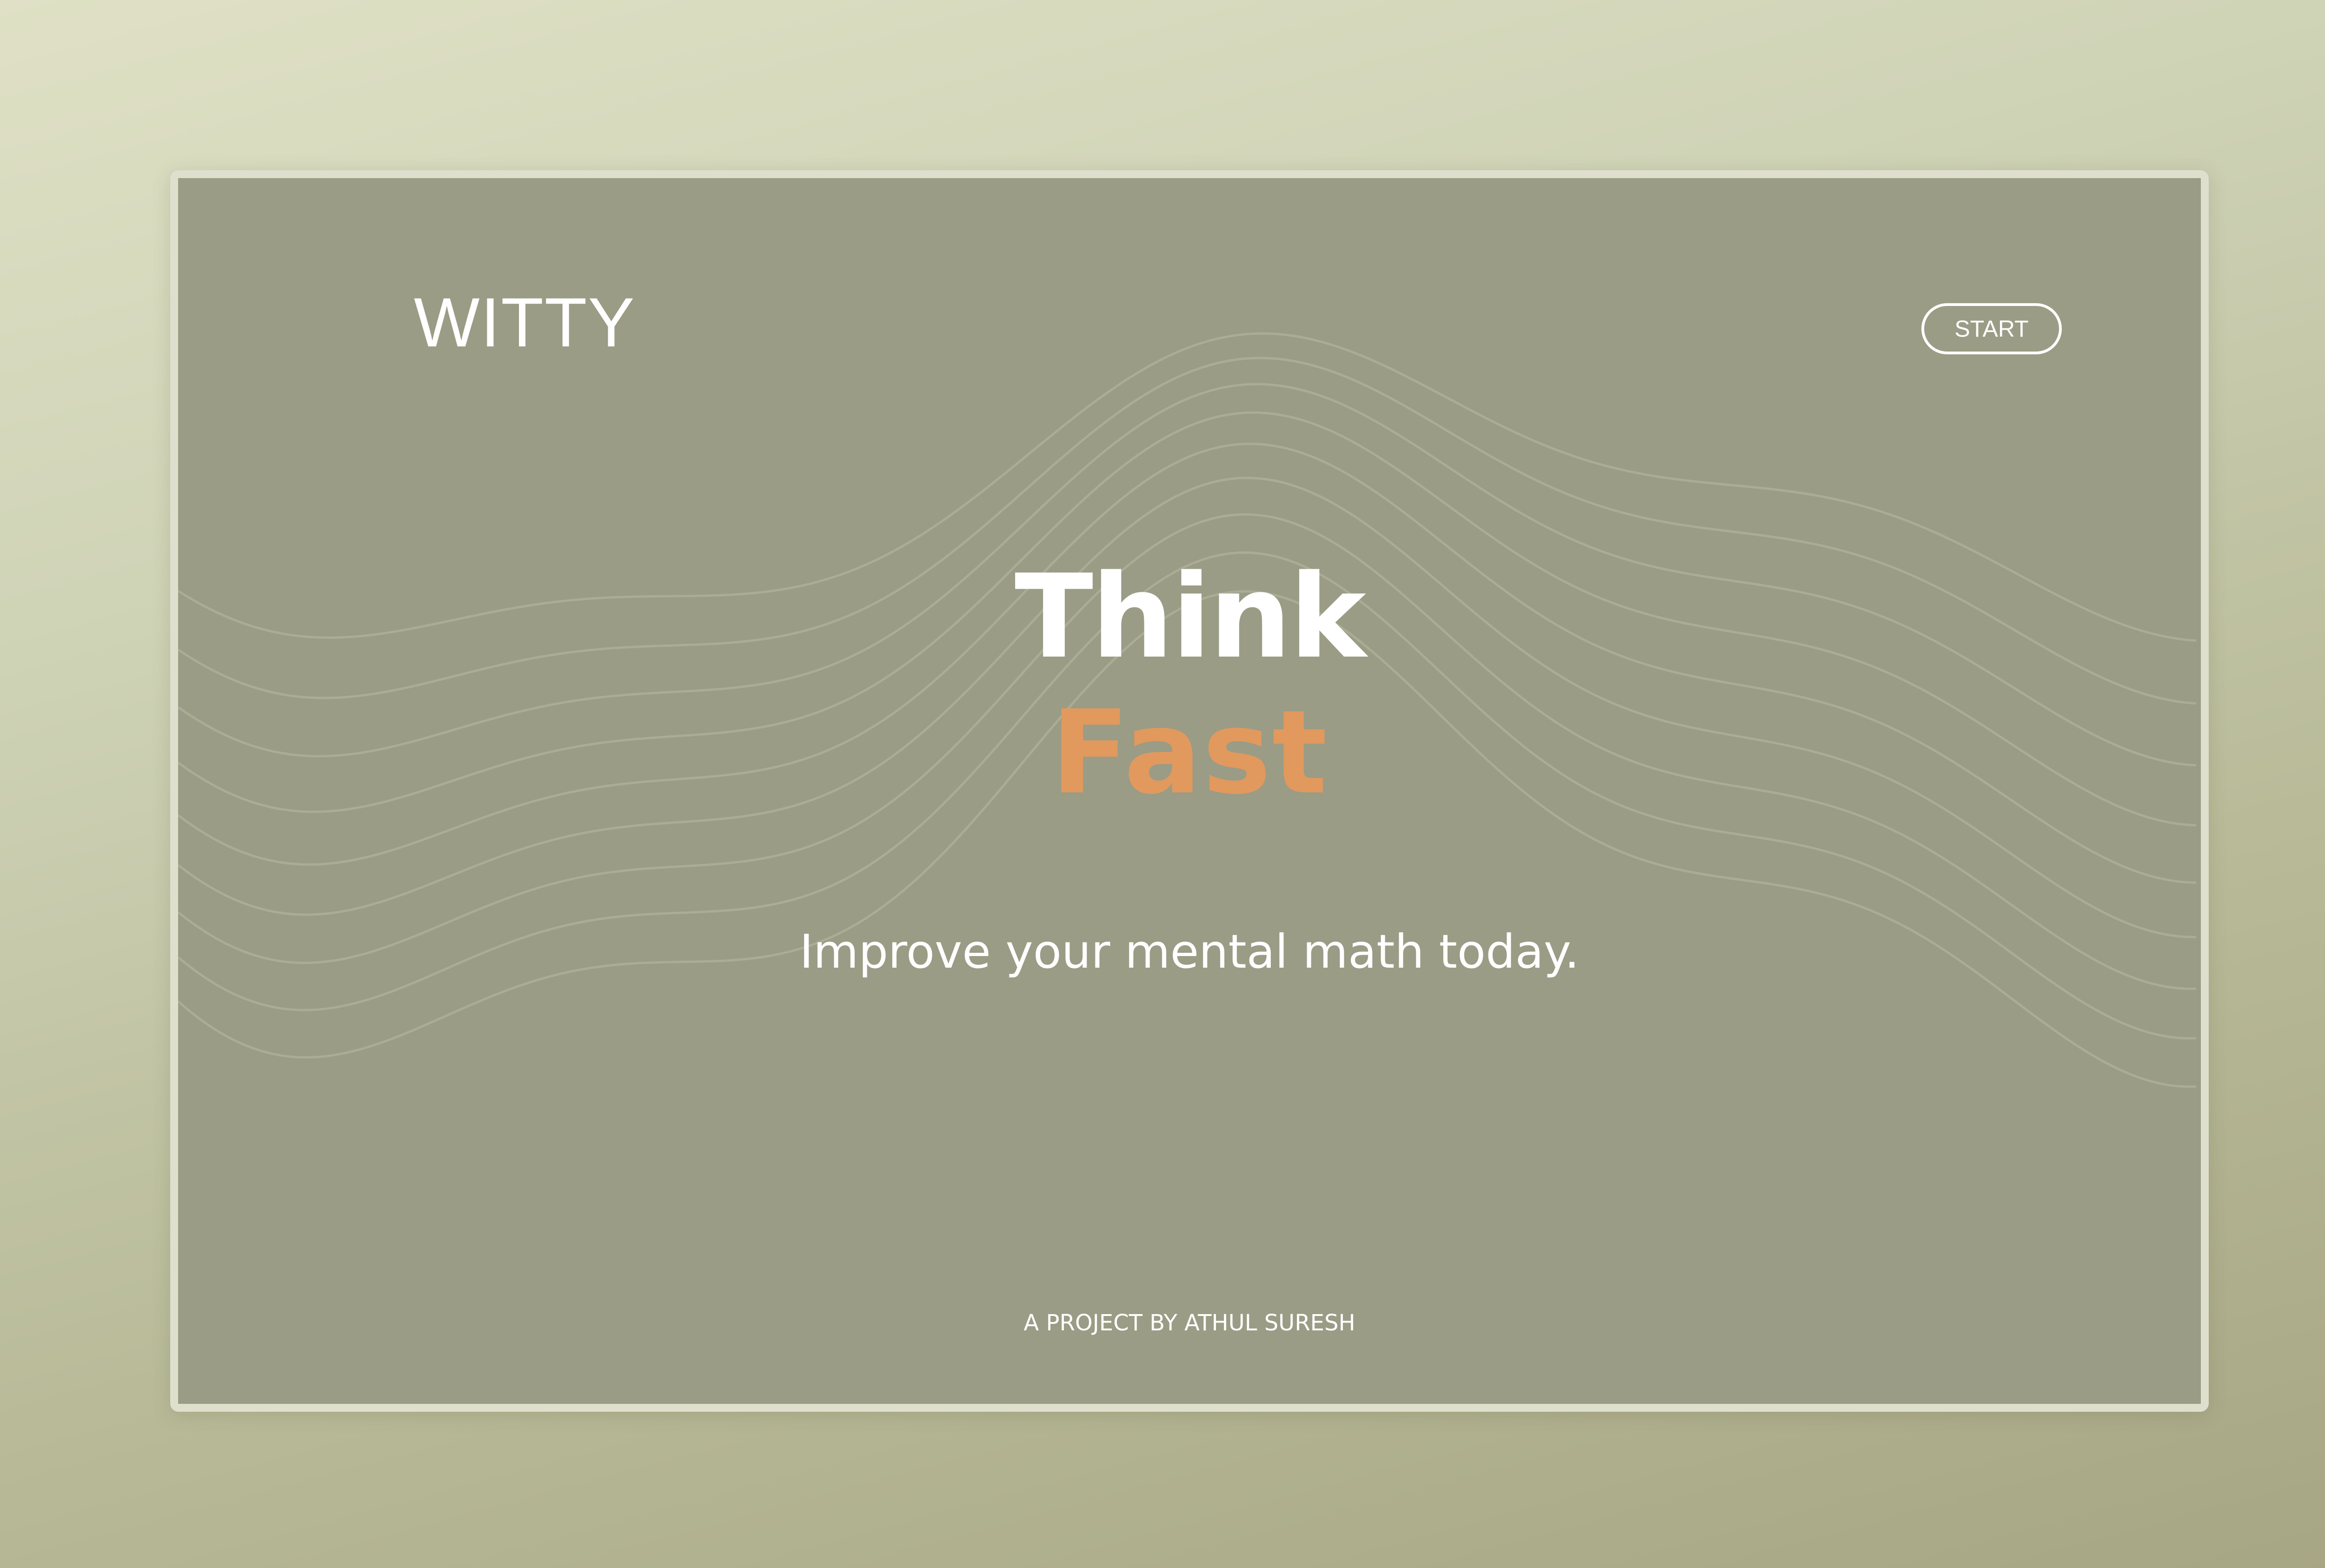  What do you see at coordinates (1992, 328) in the screenshot?
I see `start-button: START` at bounding box center [1992, 328].